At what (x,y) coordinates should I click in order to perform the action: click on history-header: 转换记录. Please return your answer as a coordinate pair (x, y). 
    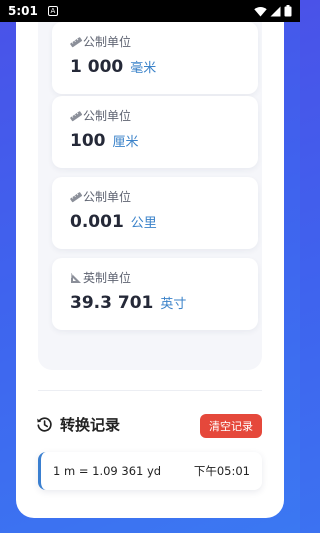
    Looking at the image, I should click on (78, 424).